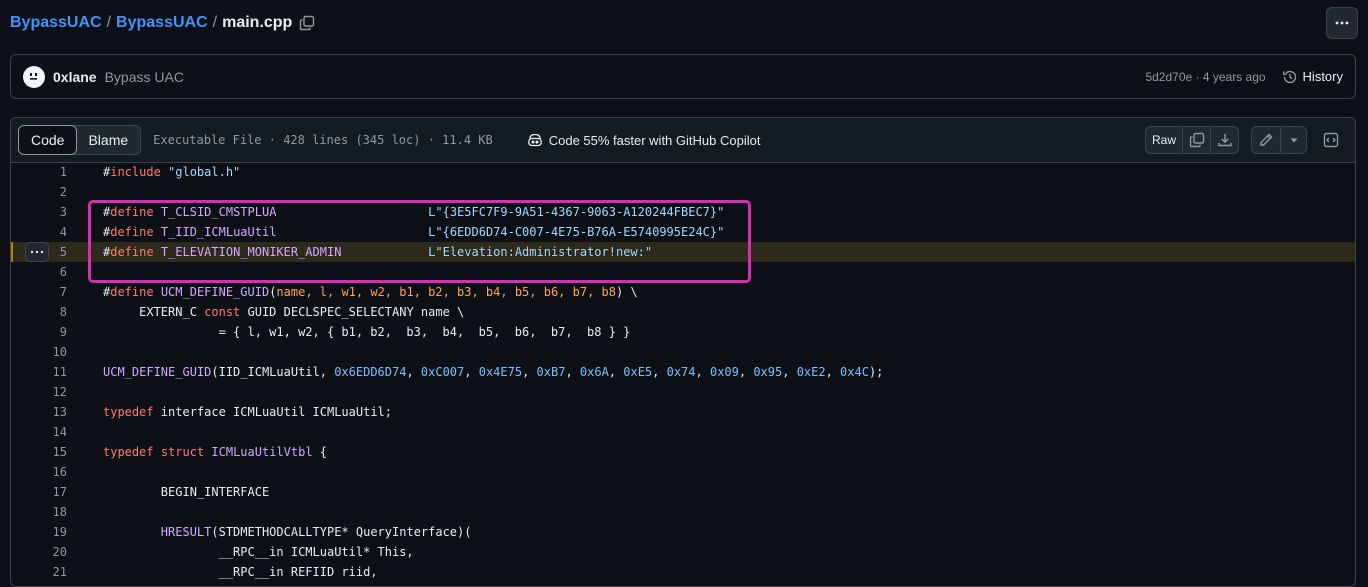 The width and height of the screenshot is (1368, 587). I want to click on code-line: 6, so click(683, 272).